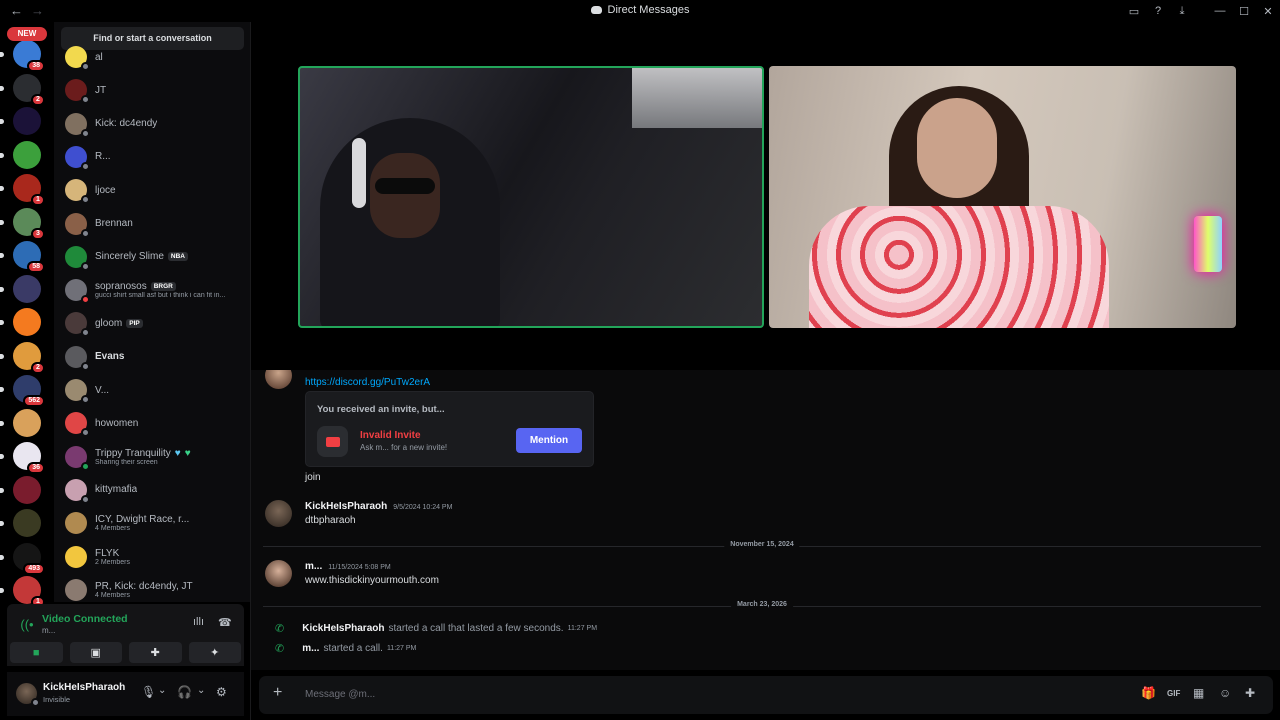 The height and width of the screenshot is (720, 1280). What do you see at coordinates (22, 56) in the screenshot?
I see `server-icon: 38` at bounding box center [22, 56].